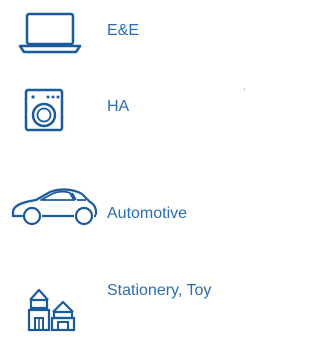 This screenshot has height=340, width=320. Describe the element at coordinates (54, 207) in the screenshot. I see `car-icon` at that location.